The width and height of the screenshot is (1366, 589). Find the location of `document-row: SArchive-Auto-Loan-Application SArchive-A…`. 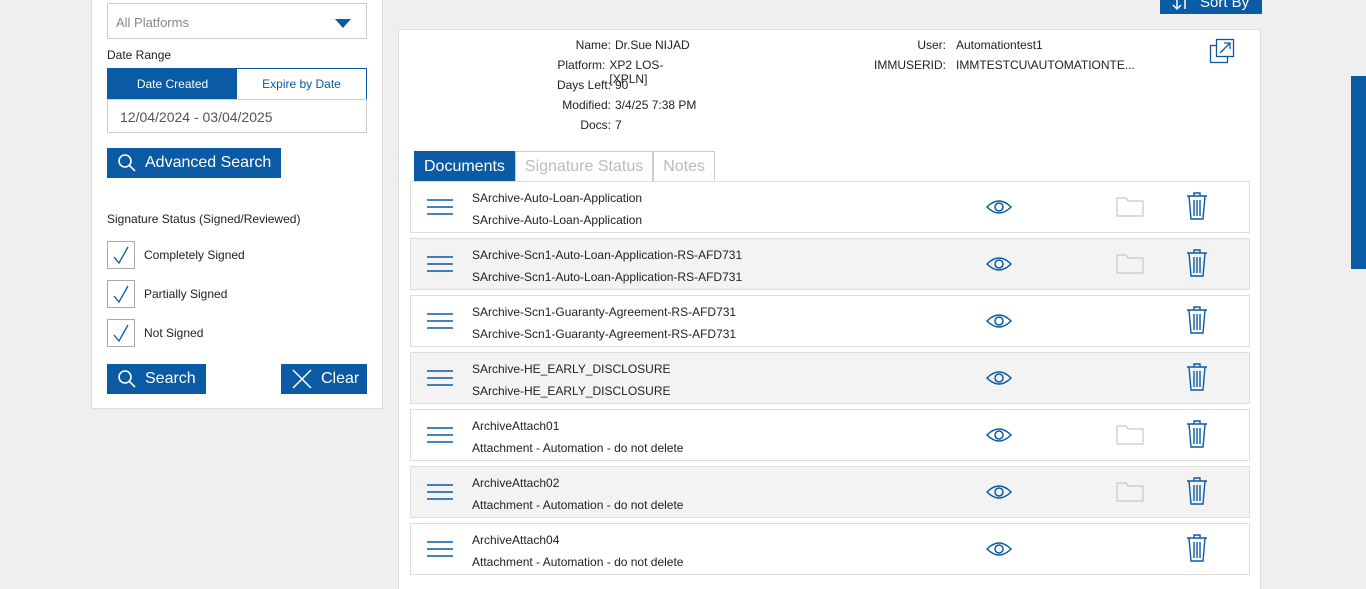

document-row: SArchive-Auto-Loan-Application SArchive-A… is located at coordinates (830, 207).